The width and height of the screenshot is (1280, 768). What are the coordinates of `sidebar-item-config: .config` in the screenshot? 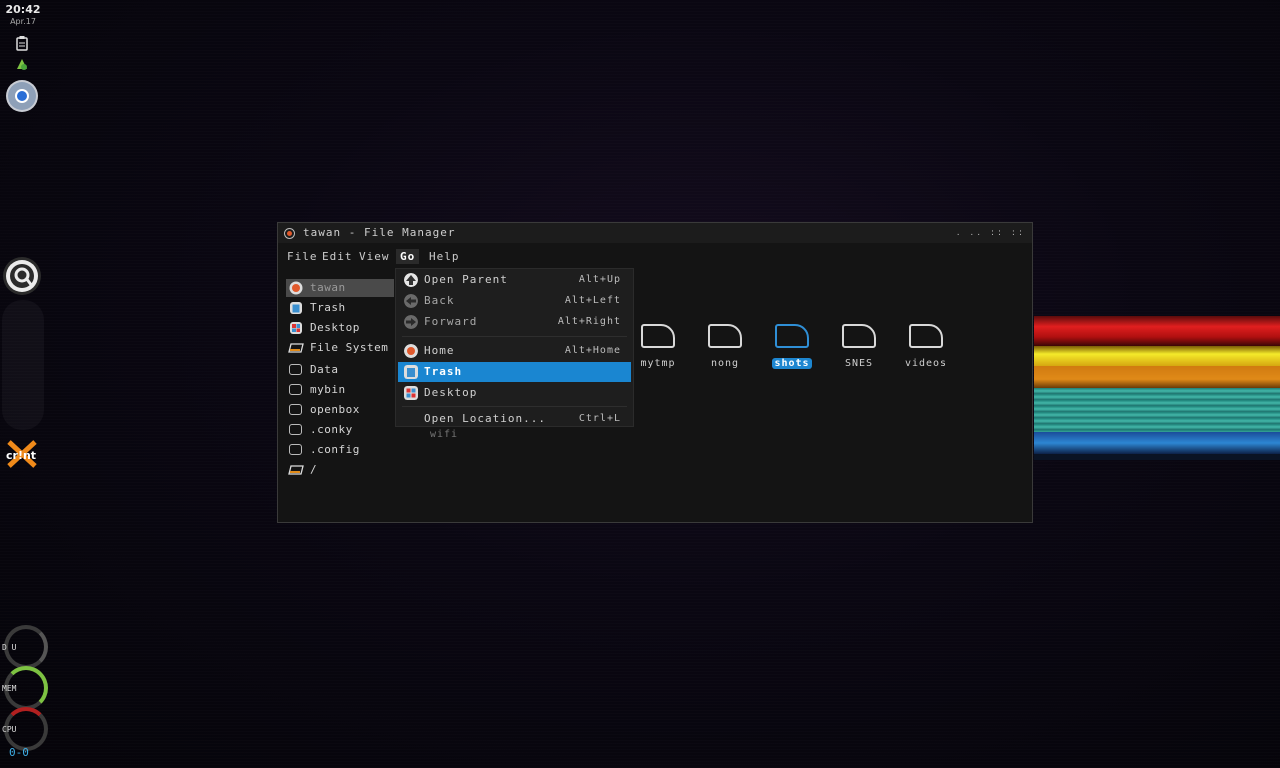 It's located at (340, 450).